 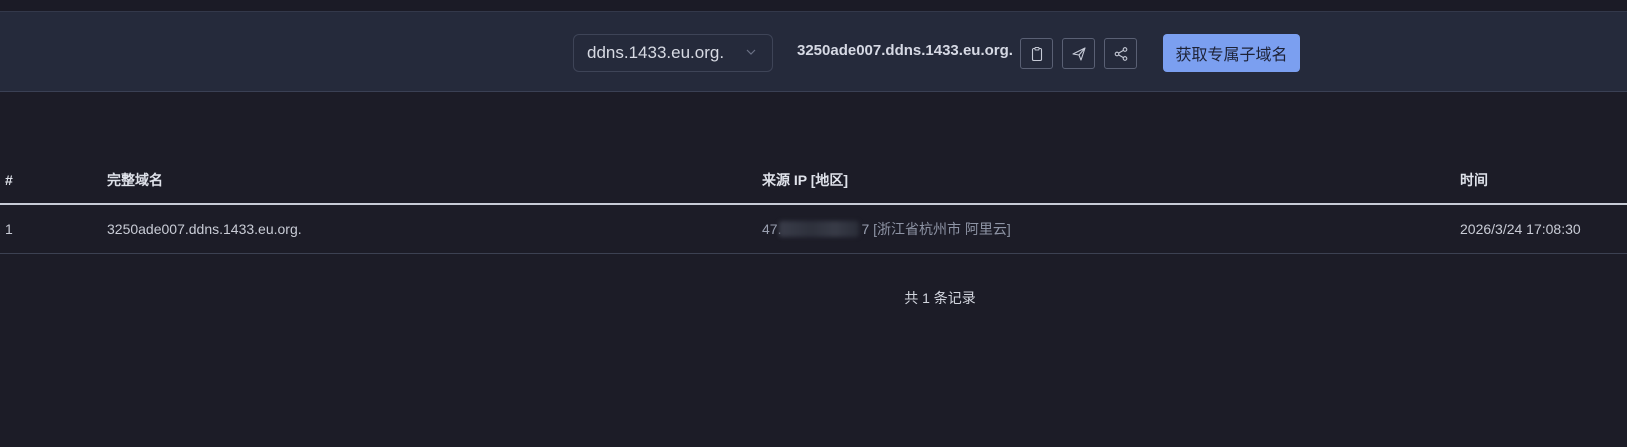 I want to click on ip-suffix: 7, so click(x=865, y=228).